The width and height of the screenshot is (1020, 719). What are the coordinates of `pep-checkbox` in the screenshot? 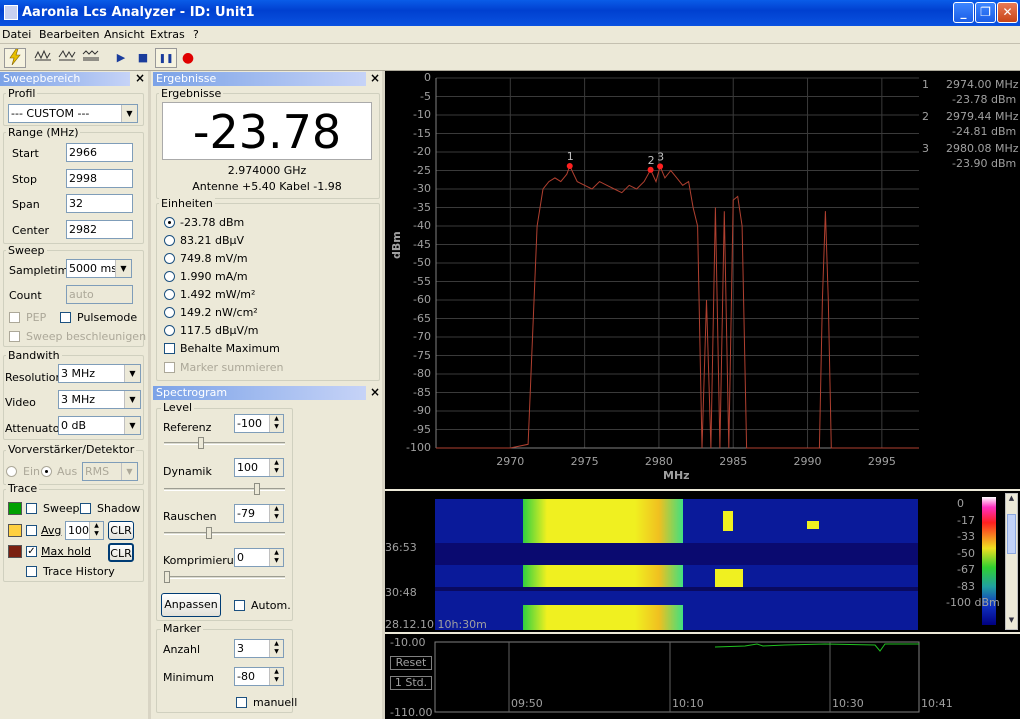 It's located at (14, 317).